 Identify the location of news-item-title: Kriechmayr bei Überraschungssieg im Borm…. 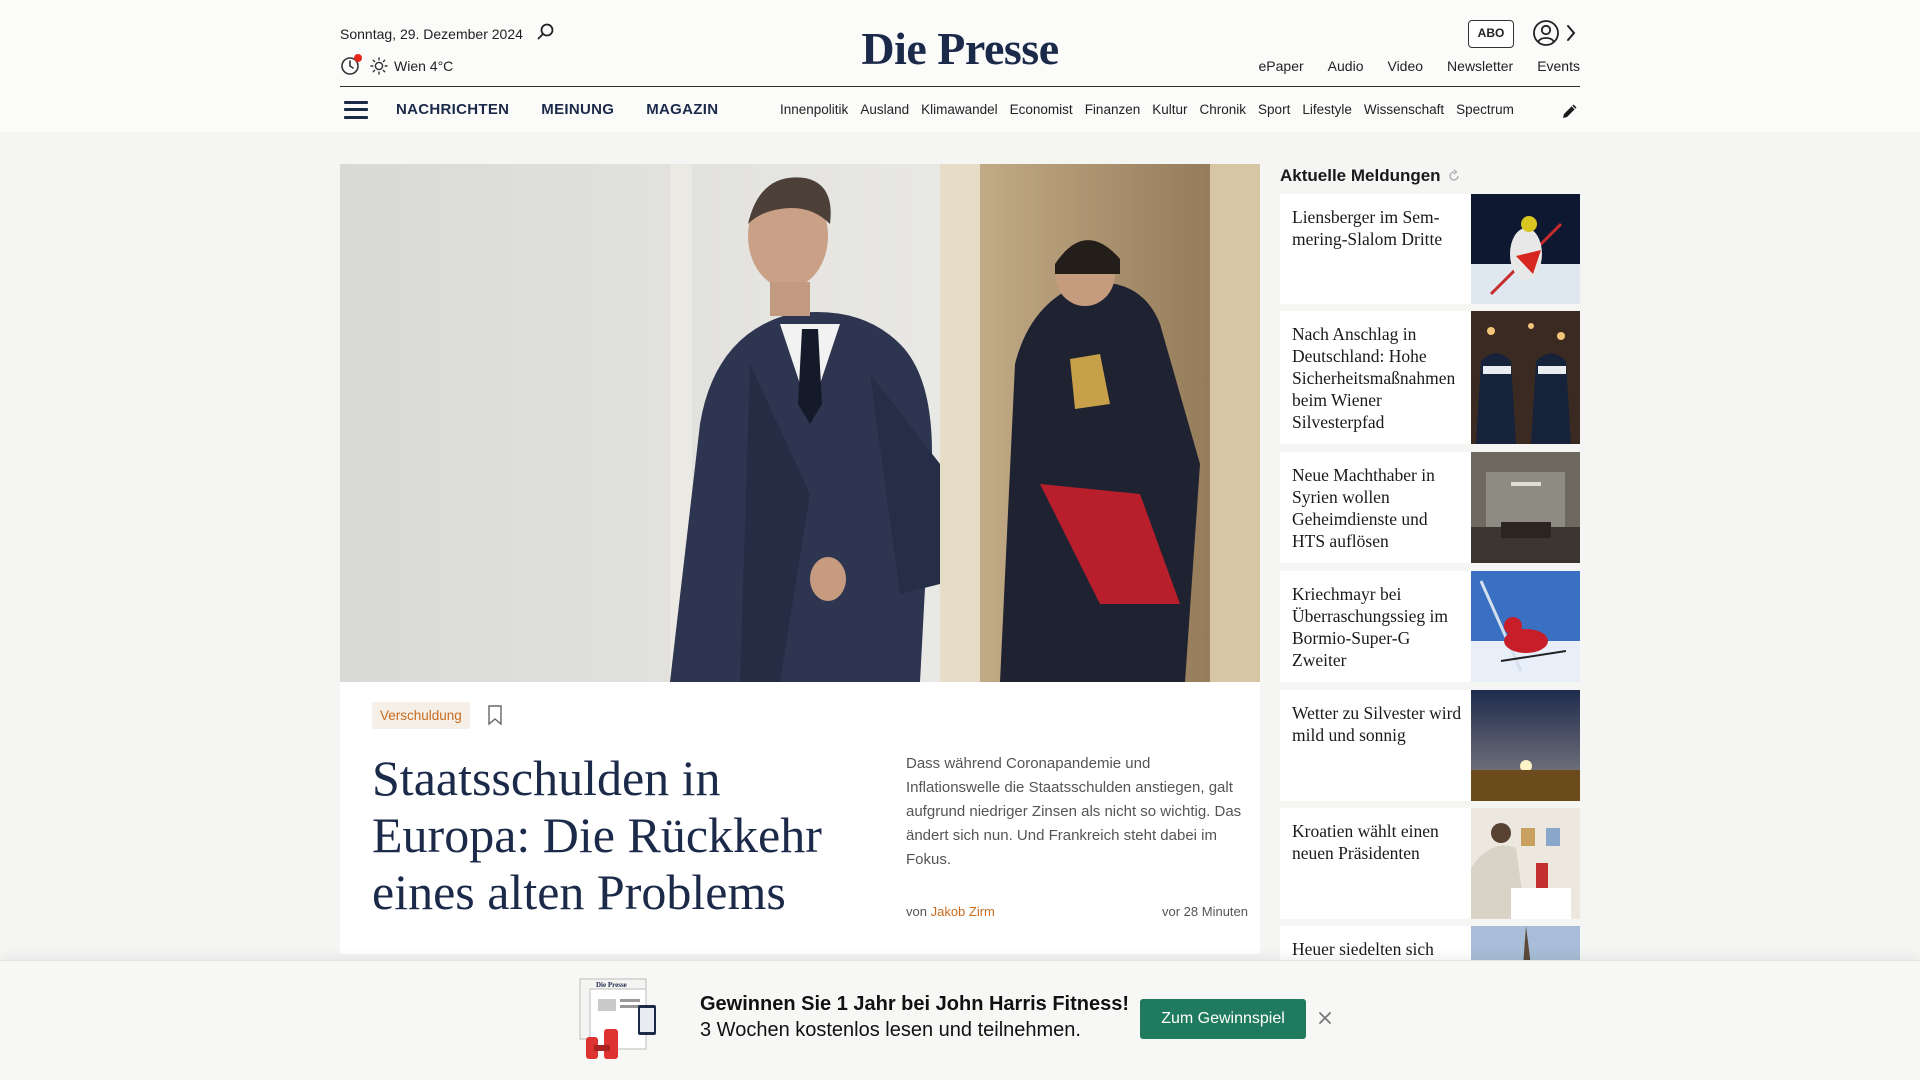
(1370, 627).